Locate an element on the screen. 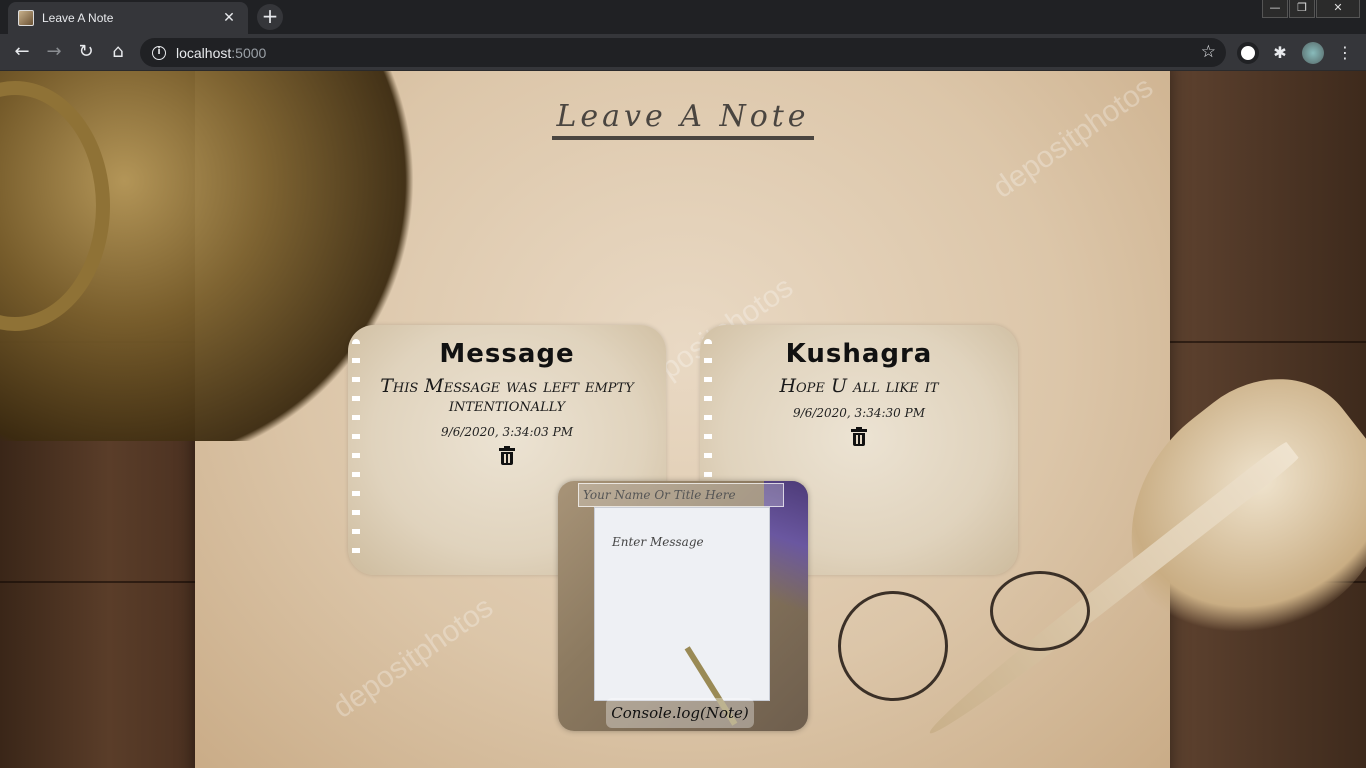 This screenshot has height=768, width=1366. star-icon: ☆ is located at coordinates (1208, 52).